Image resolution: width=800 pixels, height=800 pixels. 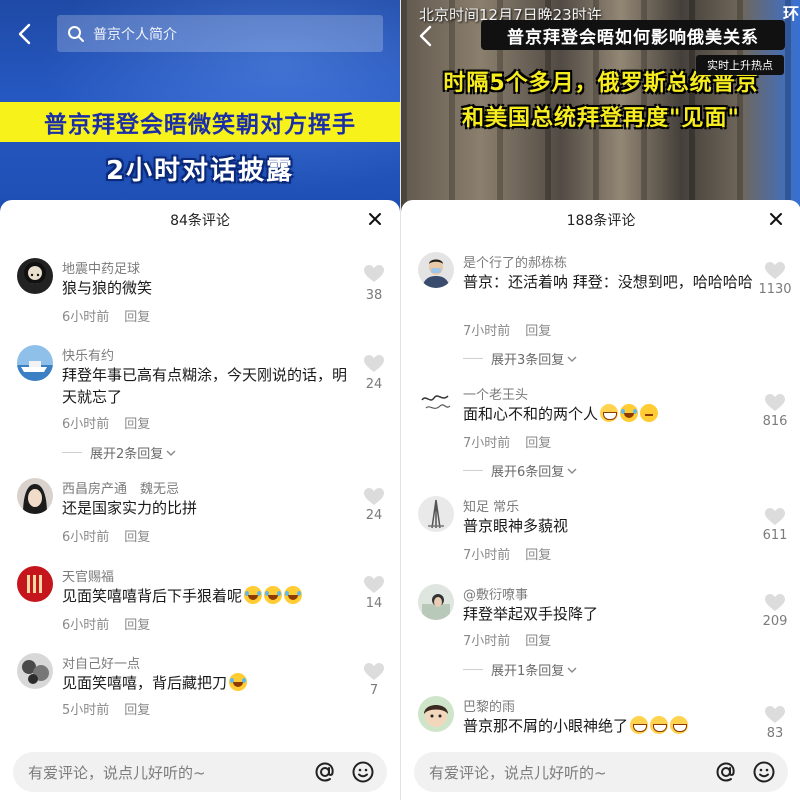 What do you see at coordinates (491, 505) in the screenshot?
I see `comment-username: 知足 常乐` at bounding box center [491, 505].